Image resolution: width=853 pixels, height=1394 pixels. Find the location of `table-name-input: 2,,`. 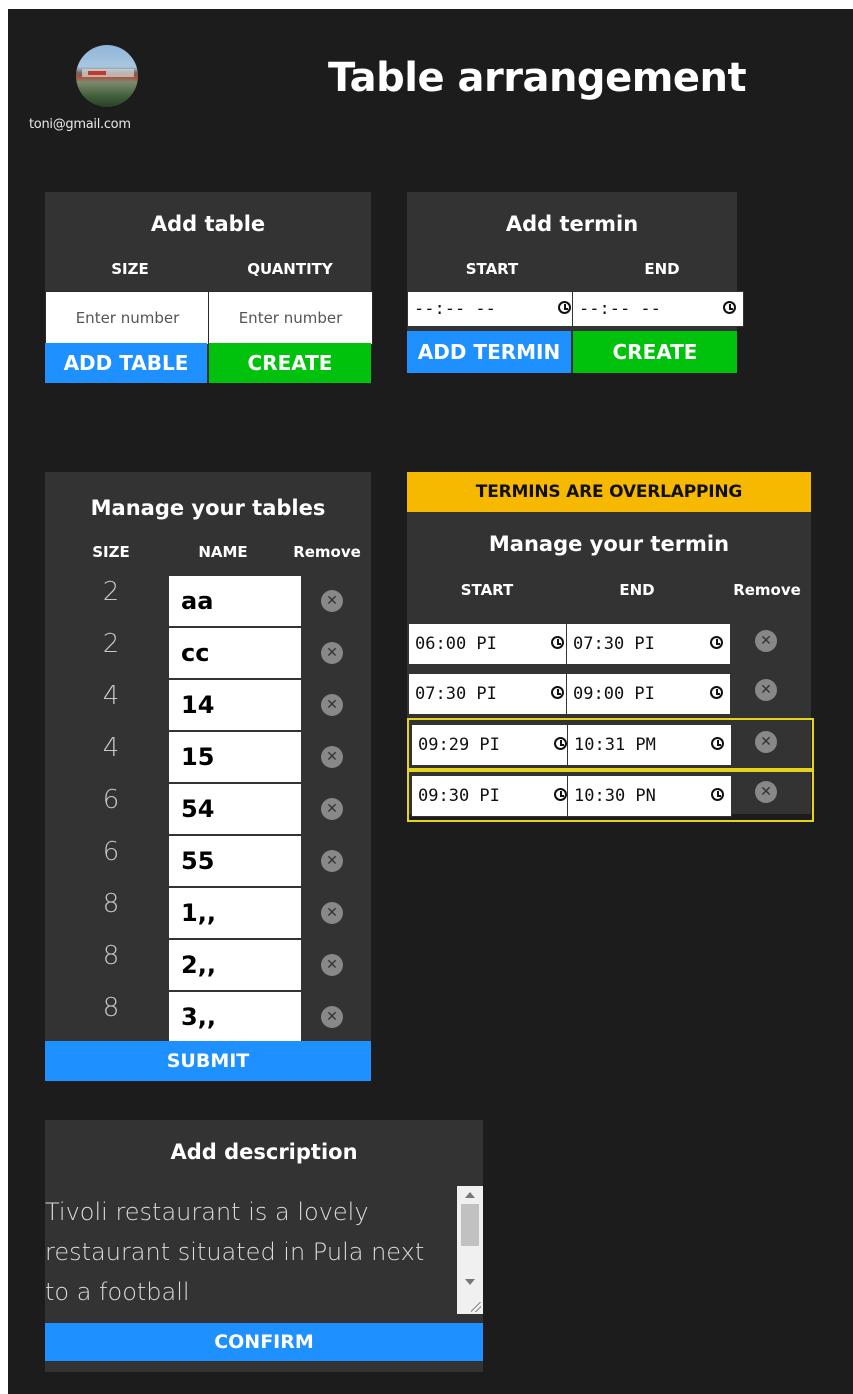

table-name-input: 2,, is located at coordinates (235, 965).